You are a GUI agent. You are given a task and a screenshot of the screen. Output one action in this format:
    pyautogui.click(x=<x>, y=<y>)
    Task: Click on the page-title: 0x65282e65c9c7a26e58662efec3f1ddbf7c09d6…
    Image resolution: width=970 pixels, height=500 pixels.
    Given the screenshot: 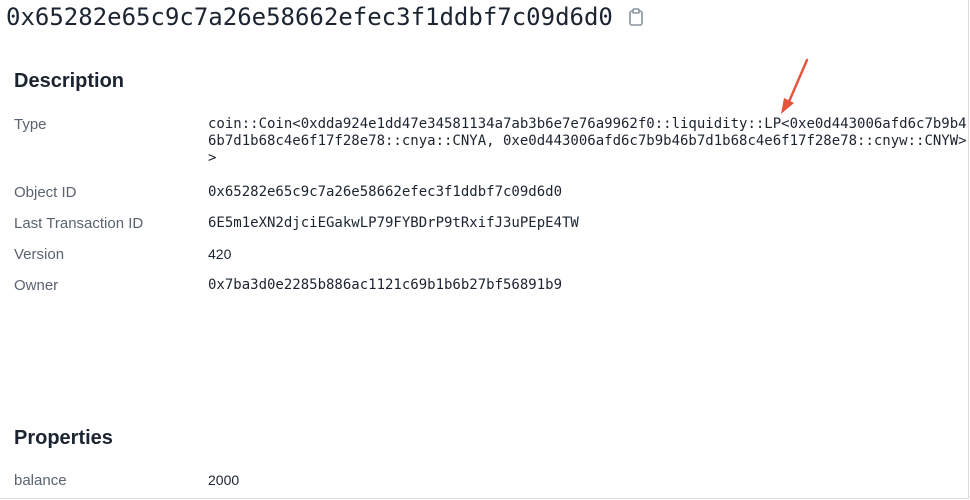 What is the action you would take?
    pyautogui.click(x=309, y=17)
    